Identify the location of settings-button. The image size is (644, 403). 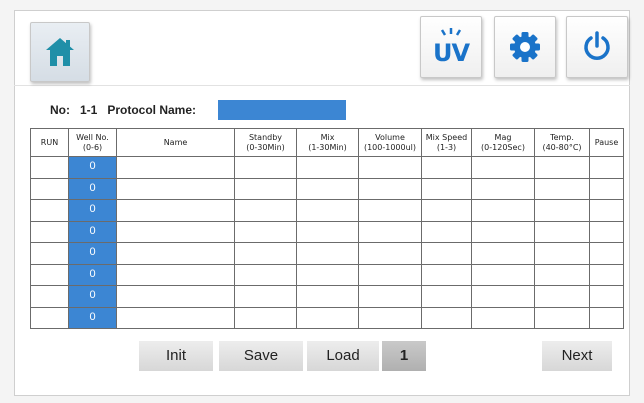
(525, 47).